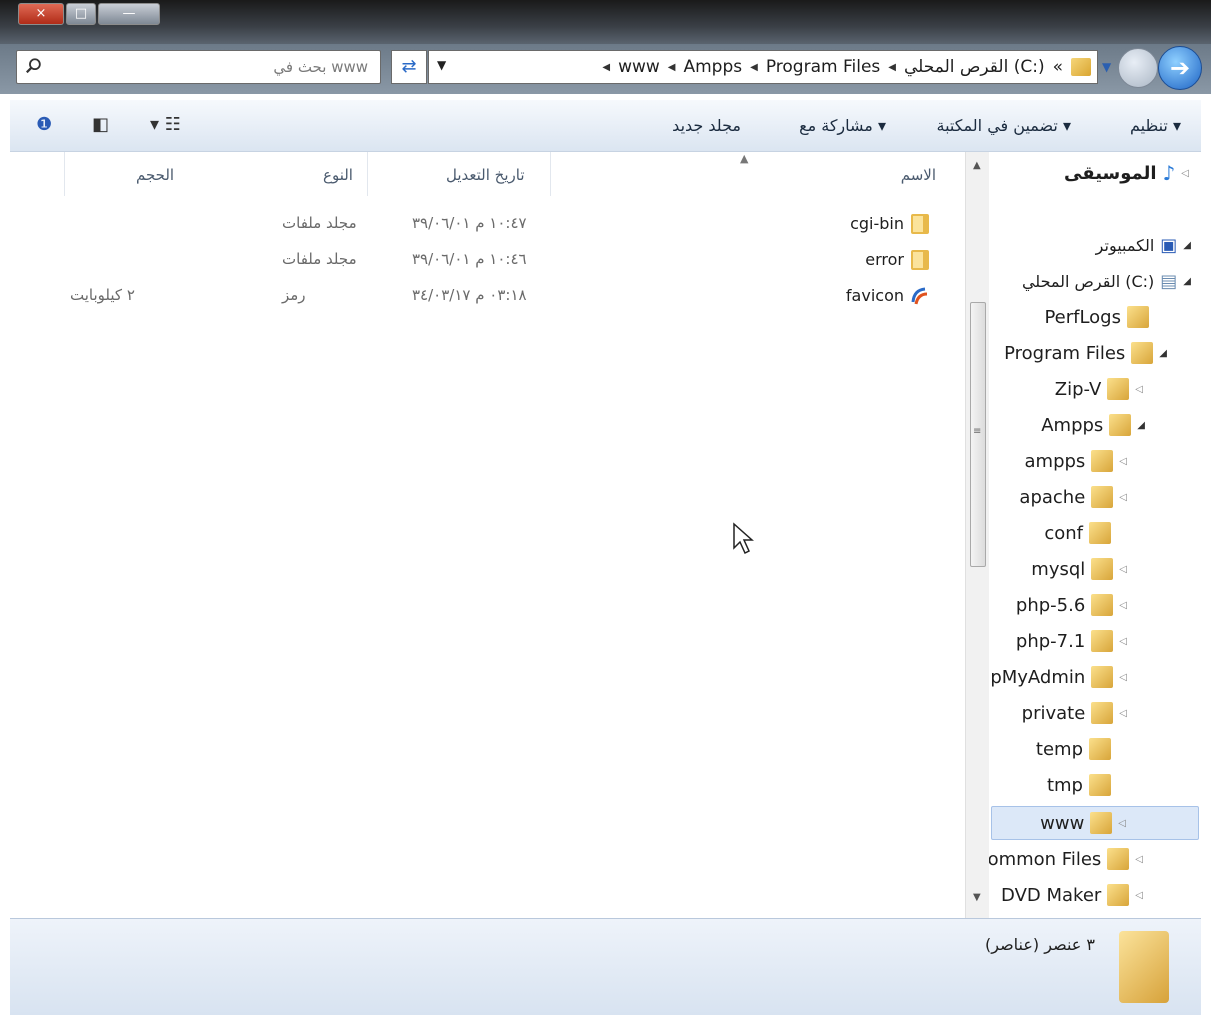 Image resolution: width=1211 pixels, height=1015 pixels. Describe the element at coordinates (319, 259) in the screenshot. I see `file-type: مجلد ملفات` at that location.